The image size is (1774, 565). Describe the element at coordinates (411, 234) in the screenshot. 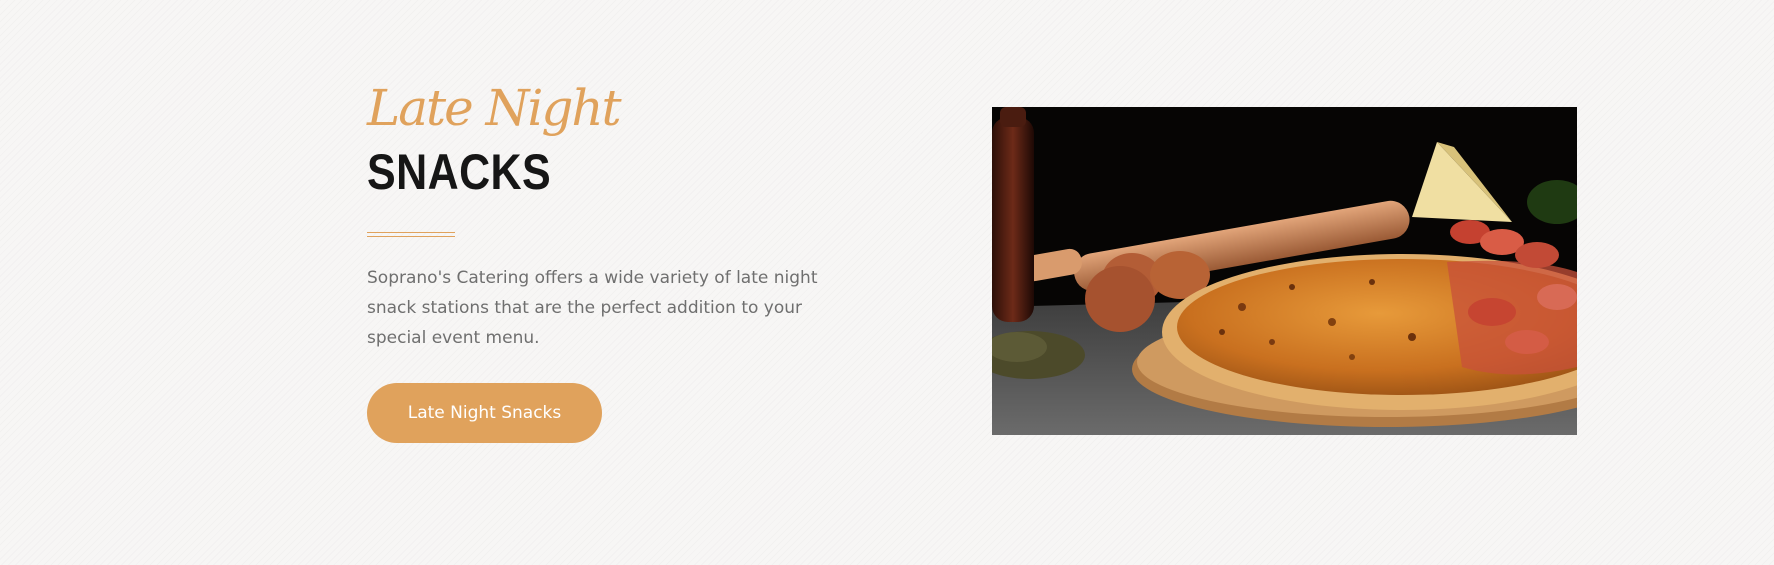

I see `title-divider` at that location.